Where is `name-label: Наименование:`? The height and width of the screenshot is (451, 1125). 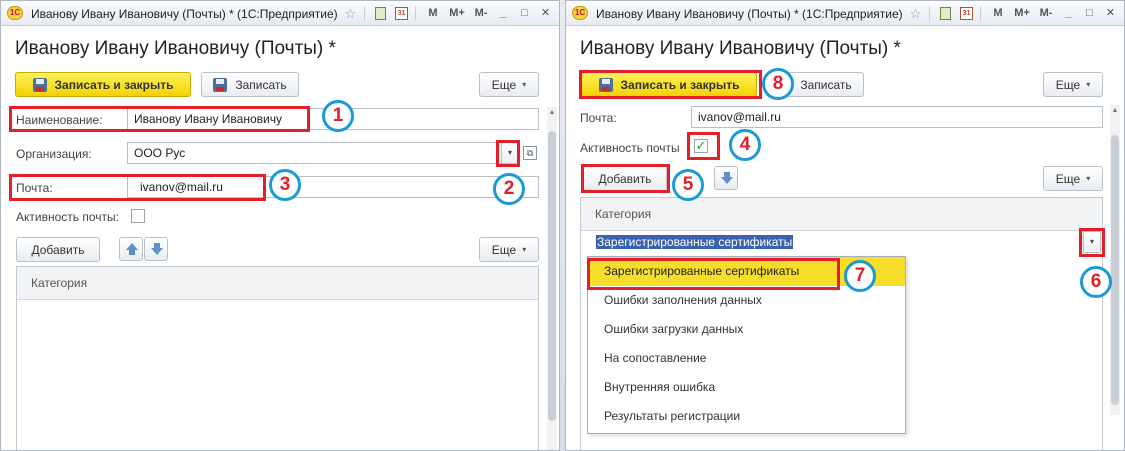
name-label: Наименование: is located at coordinates (59, 120).